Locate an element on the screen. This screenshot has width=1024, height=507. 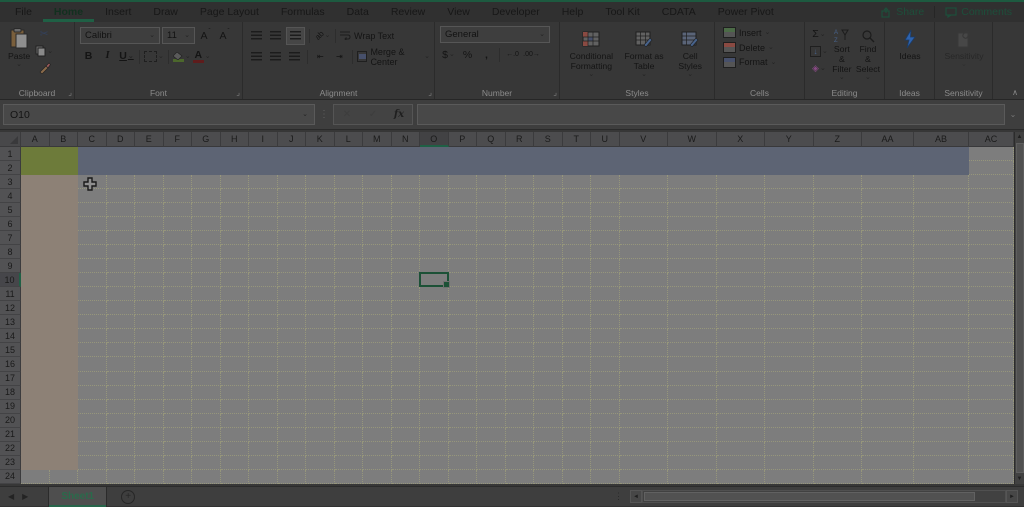
grid-cell-O1 is located at coordinates (434, 154).